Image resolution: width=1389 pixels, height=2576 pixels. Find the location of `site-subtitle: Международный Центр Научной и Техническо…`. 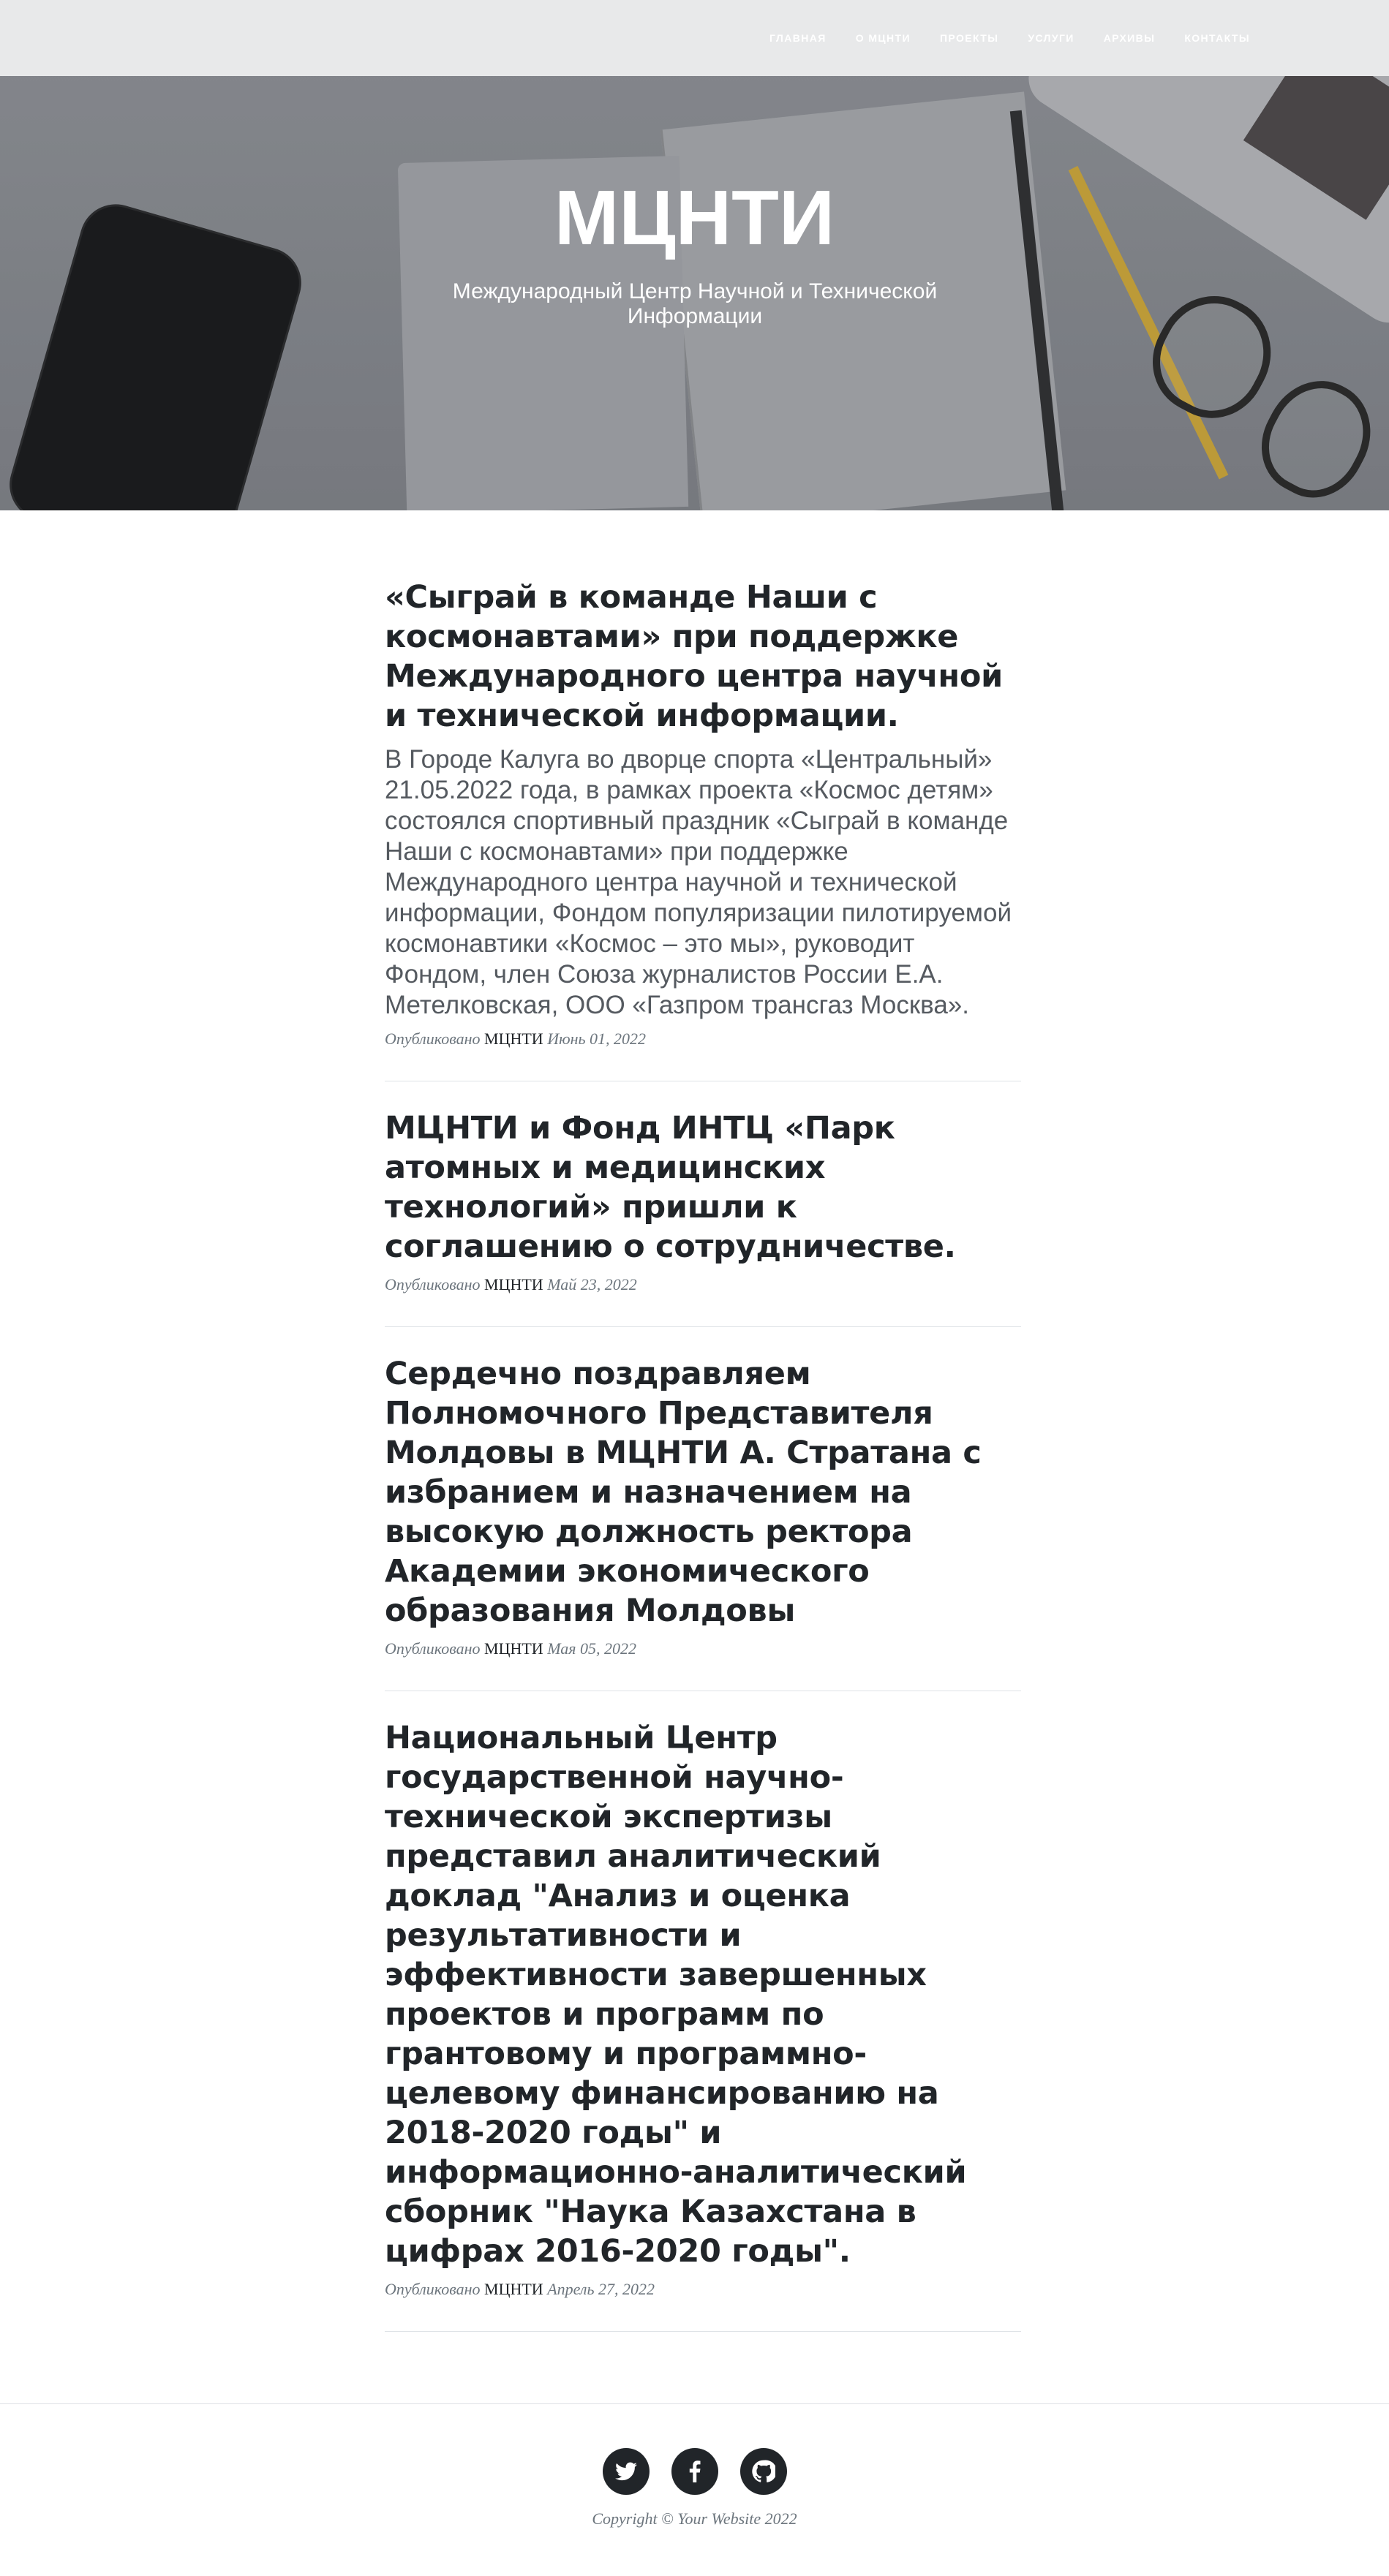

site-subtitle: Международный Центр Научной и Техническо… is located at coordinates (695, 303).